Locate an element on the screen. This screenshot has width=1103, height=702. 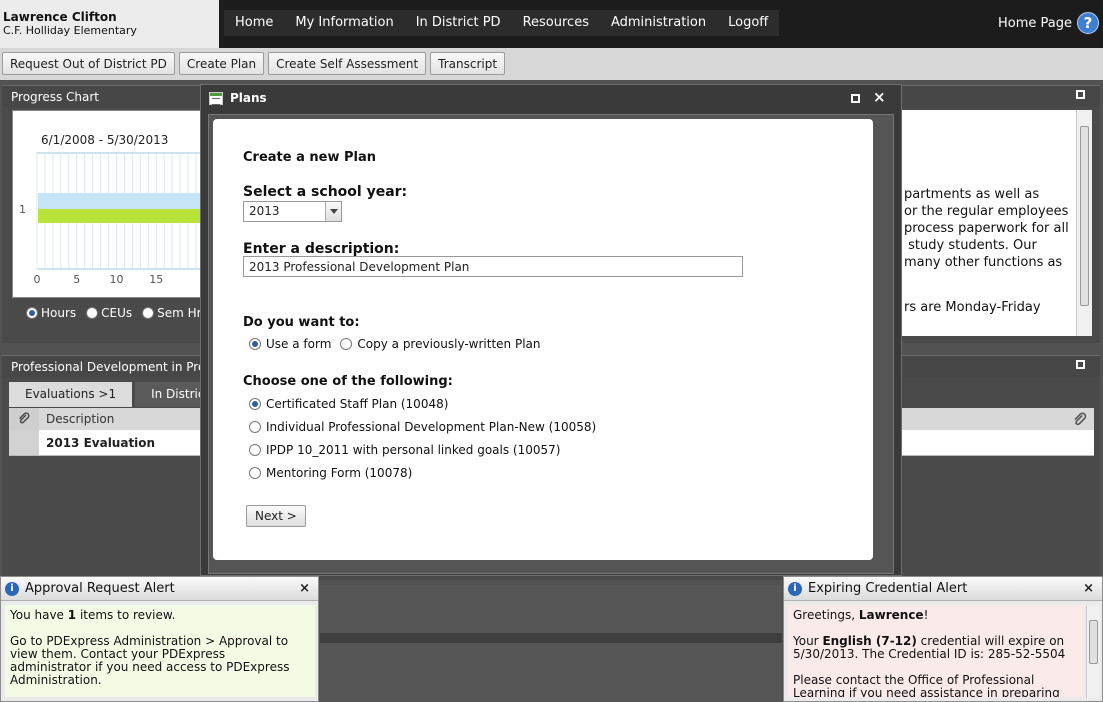
x-tick-label: 5 is located at coordinates (76, 279).